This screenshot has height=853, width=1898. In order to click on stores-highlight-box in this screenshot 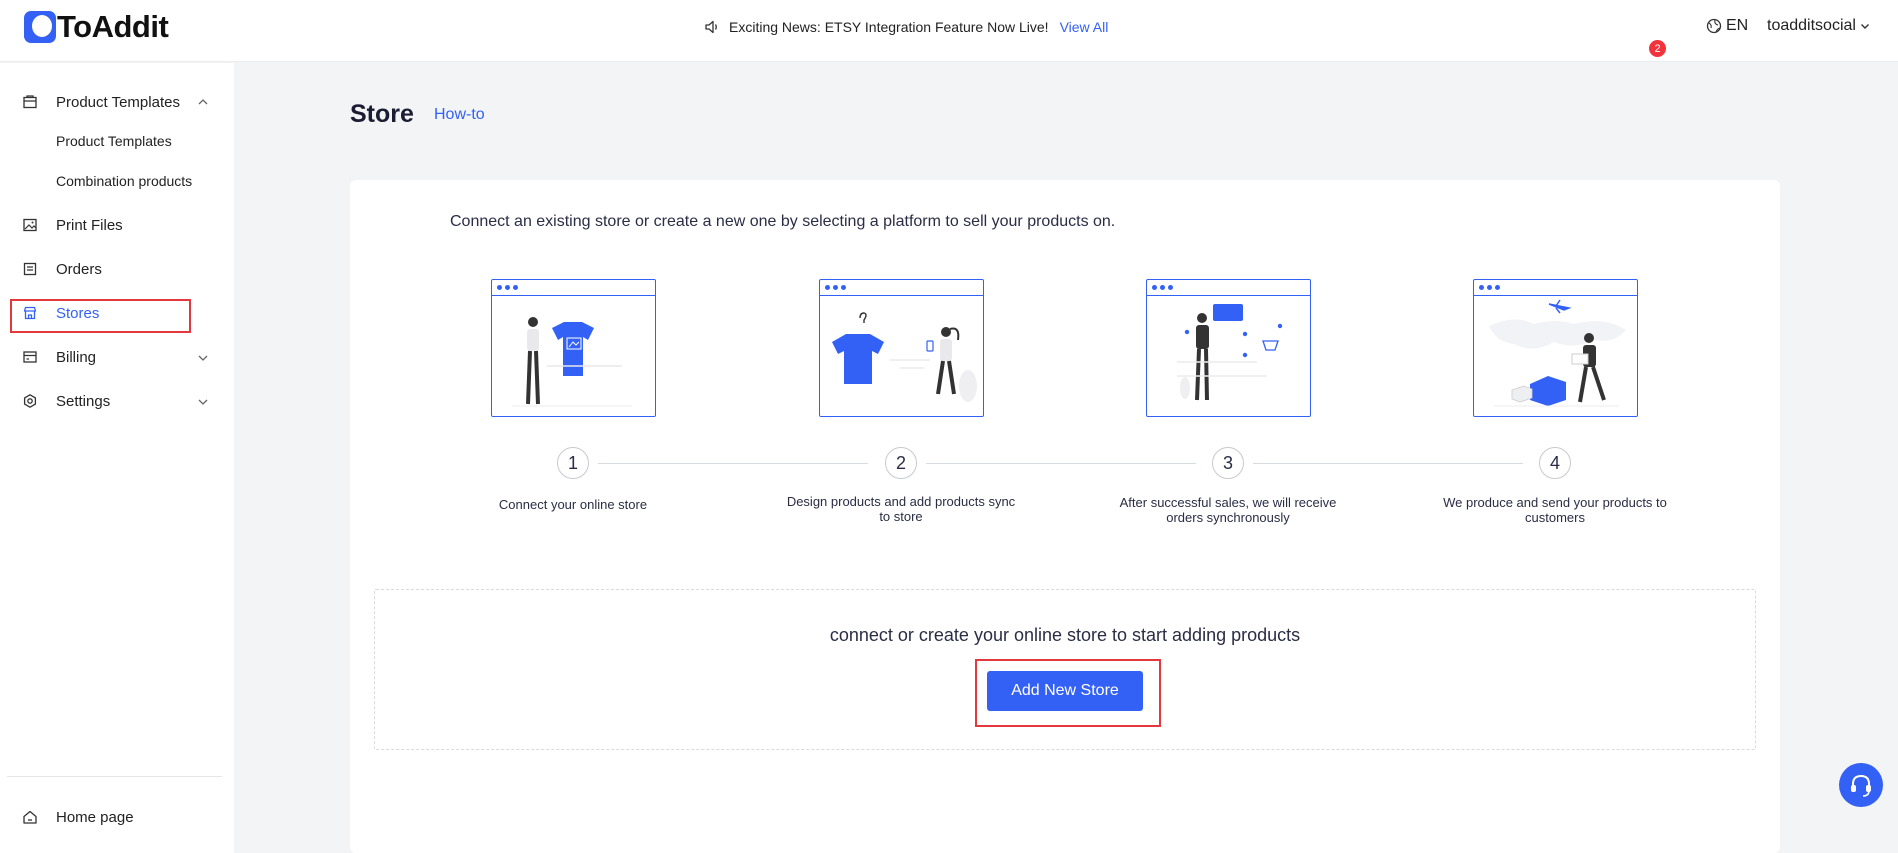, I will do `click(100, 316)`.